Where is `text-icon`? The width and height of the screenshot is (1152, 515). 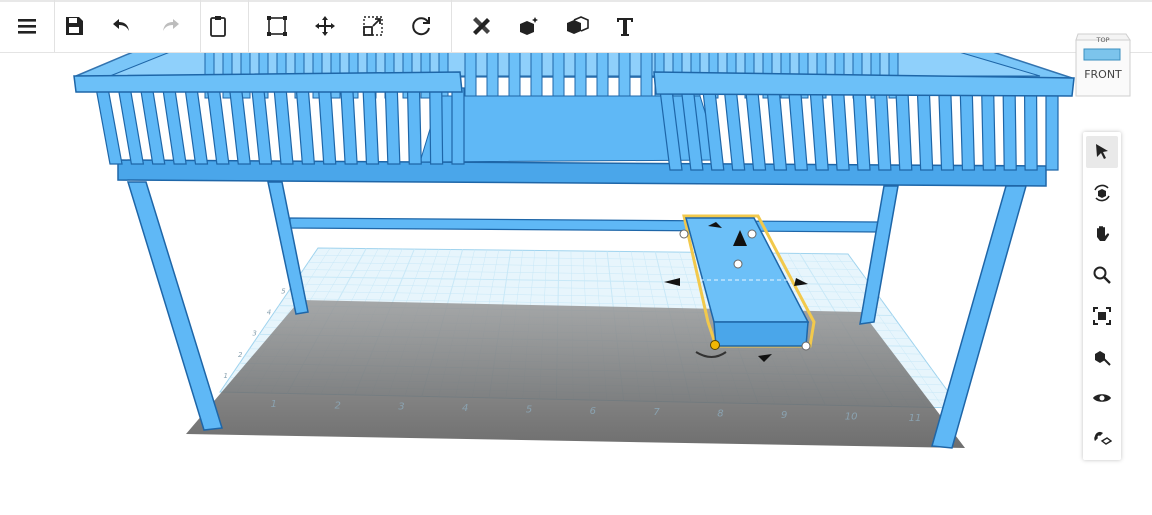 text-icon is located at coordinates (625, 26).